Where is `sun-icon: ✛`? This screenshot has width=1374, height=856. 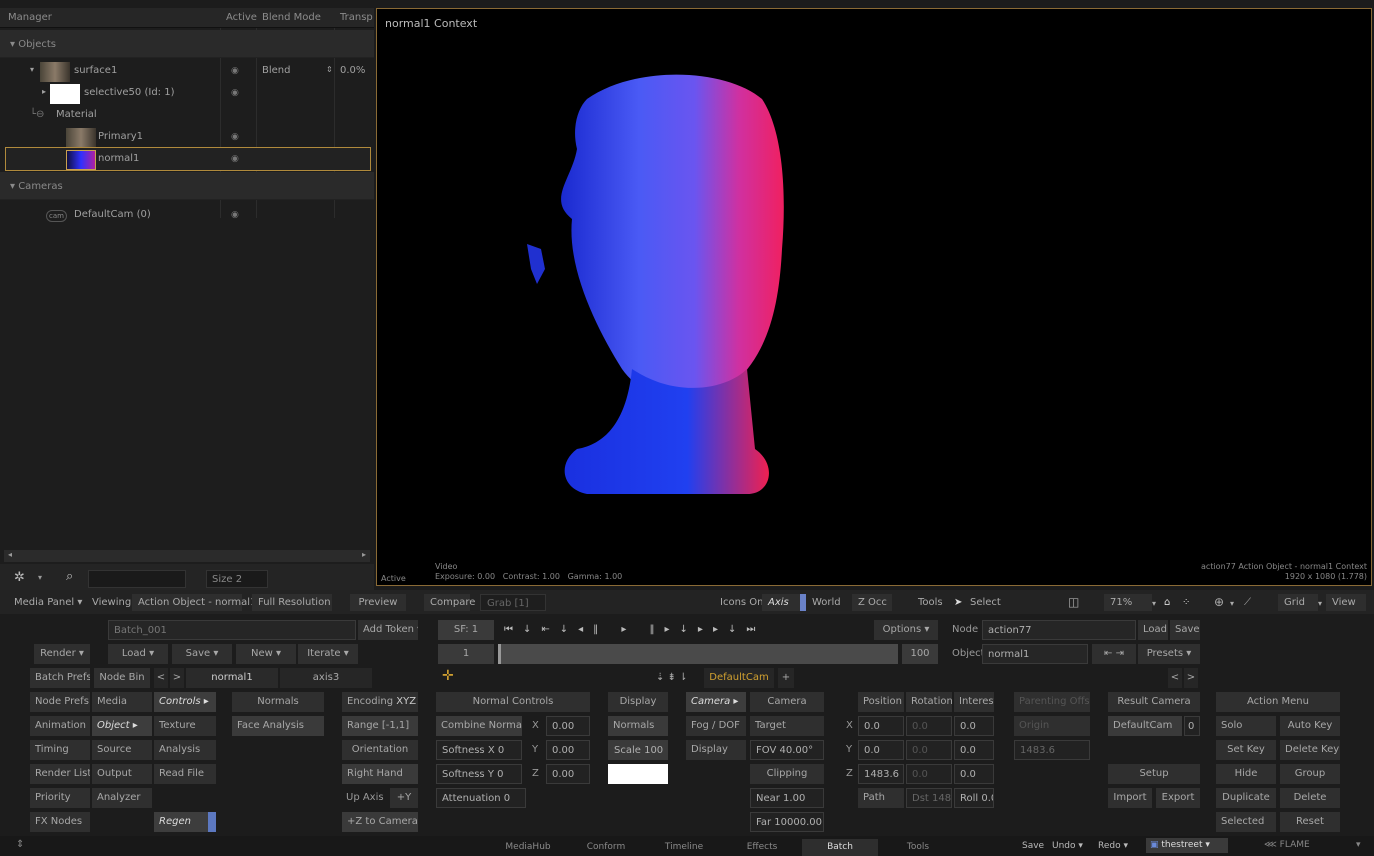 sun-icon: ✛ is located at coordinates (448, 676).